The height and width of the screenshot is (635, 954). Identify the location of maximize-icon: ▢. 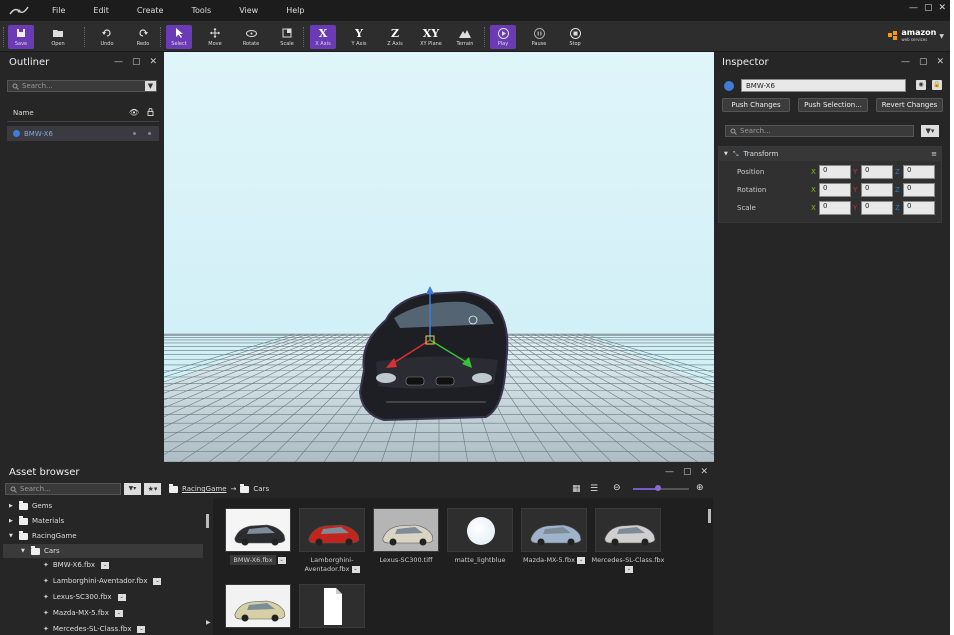
(928, 8).